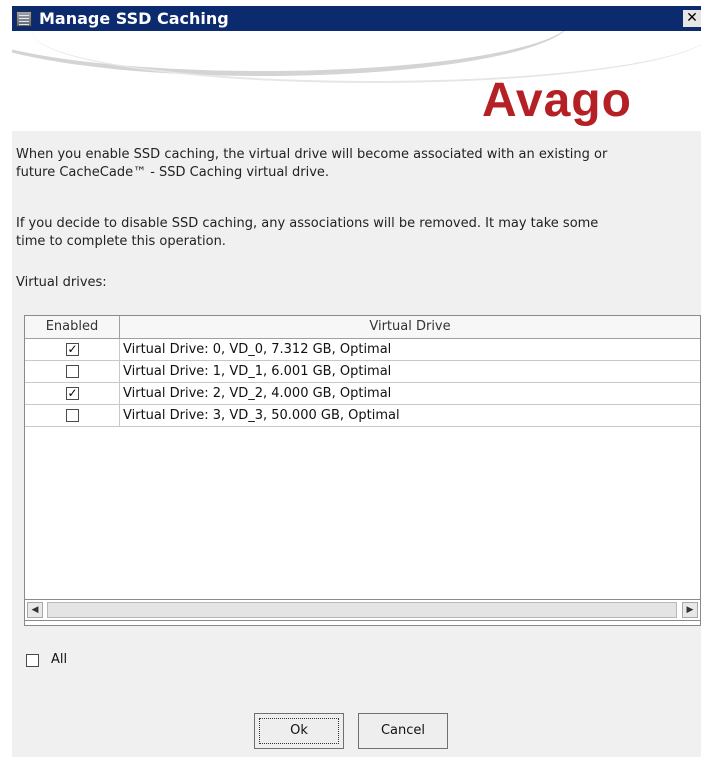  I want to click on table-header: Enabled Virtual Drive, so click(362, 327).